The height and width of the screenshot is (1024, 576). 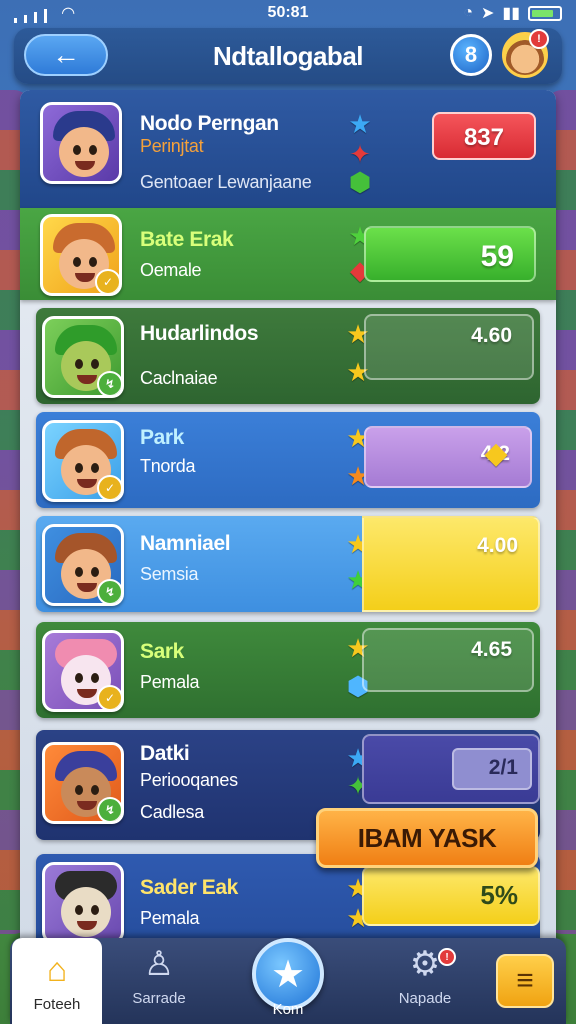 I want to click on status-time: 50:81, so click(x=288, y=12).